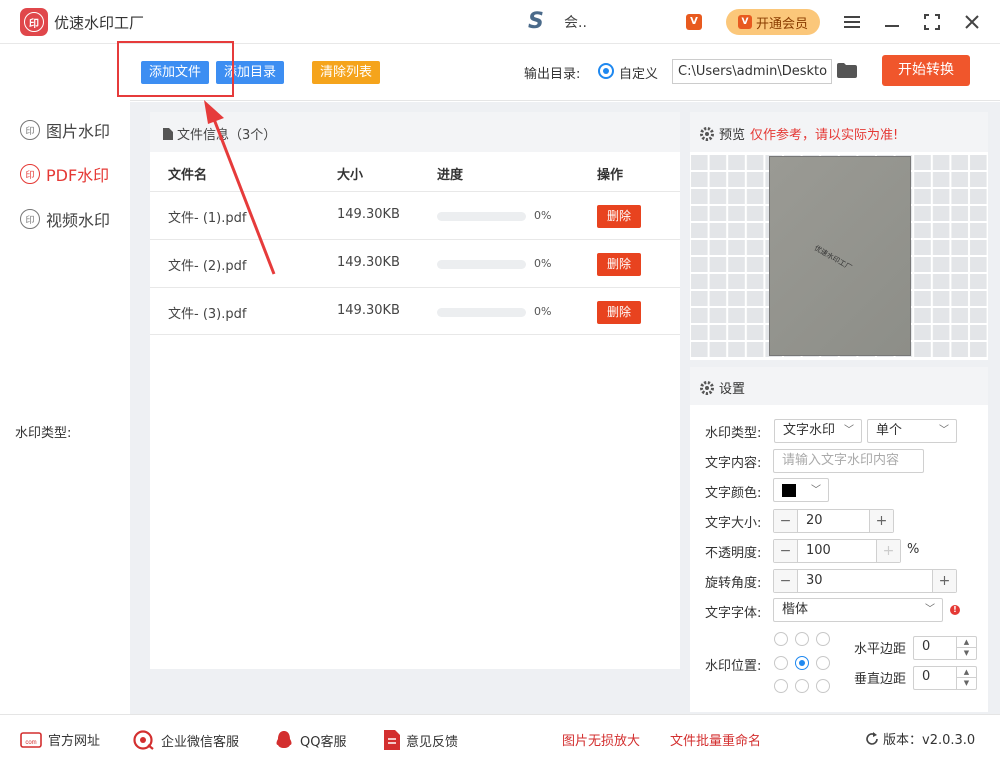 The width and height of the screenshot is (1000, 760). I want to click on footer-batch-rename-link: 文件批量重命名, so click(715, 739).